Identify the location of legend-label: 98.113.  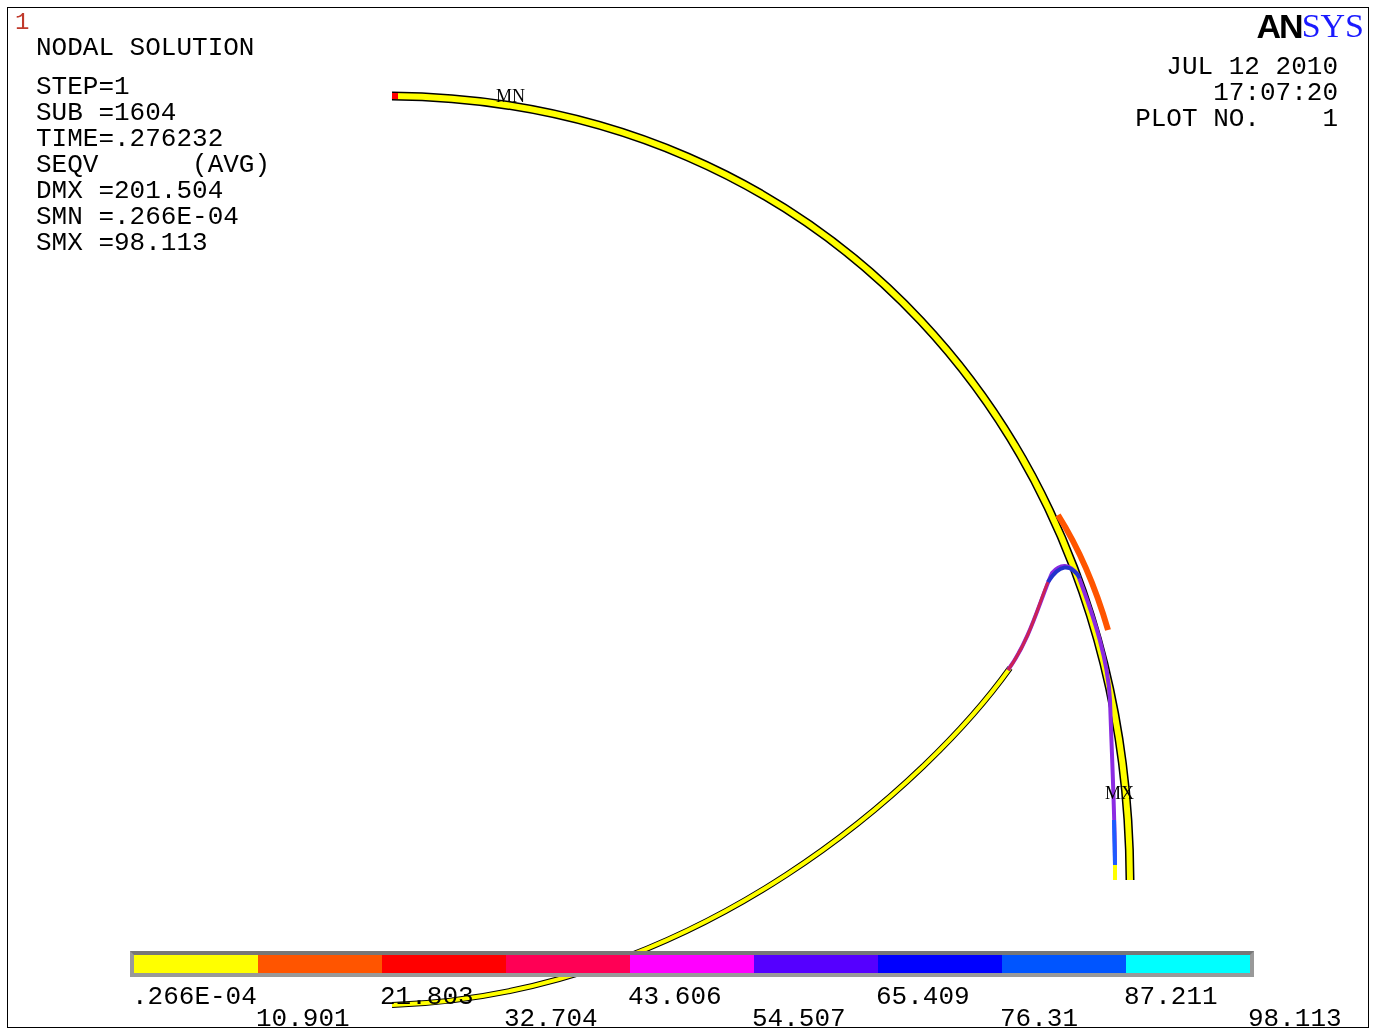
(1295, 1019).